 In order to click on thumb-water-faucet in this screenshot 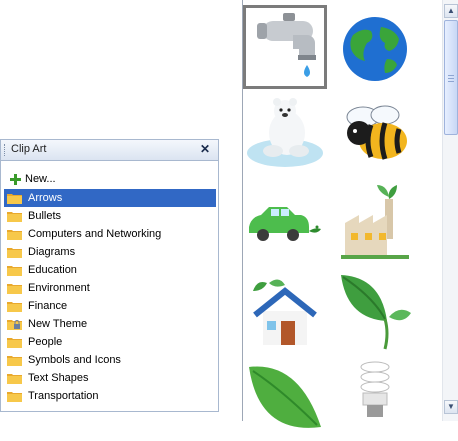, I will do `click(285, 47)`.